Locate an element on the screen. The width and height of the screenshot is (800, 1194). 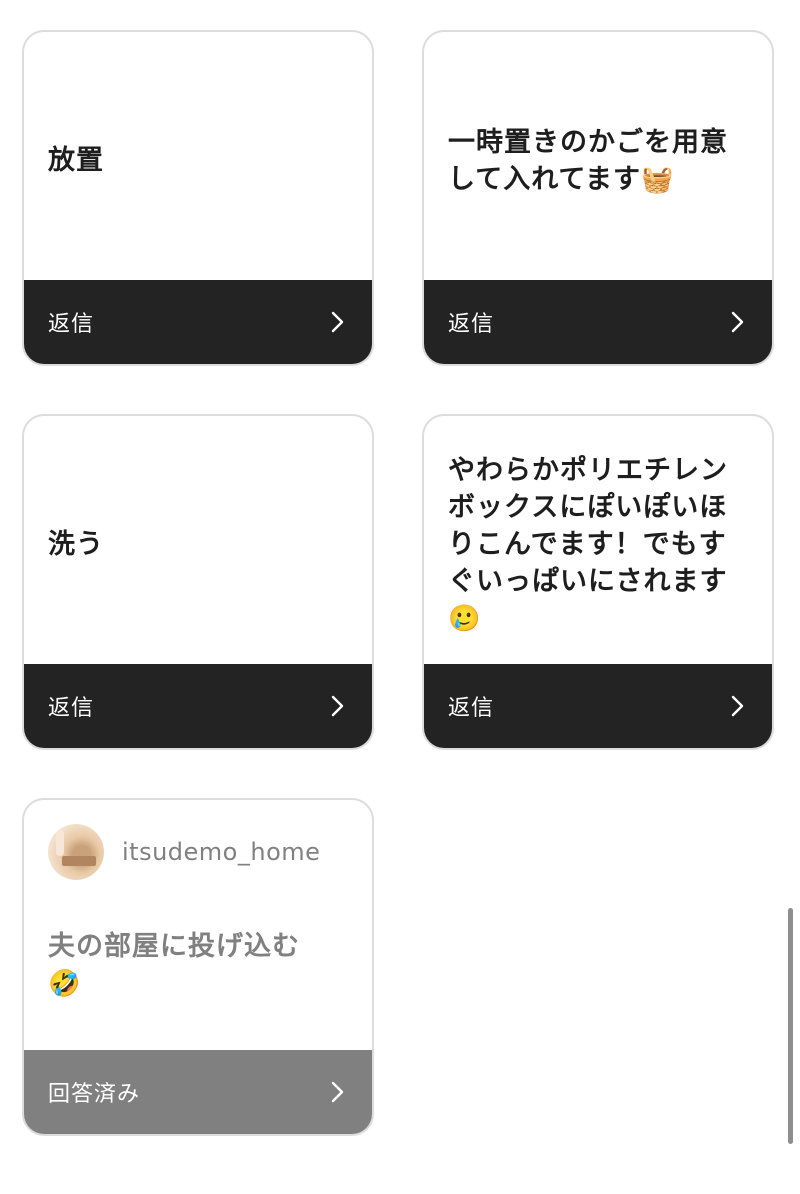
question-card-2: 一時置きのかごを用意して入れてます🧺 返信 is located at coordinates (598, 198).